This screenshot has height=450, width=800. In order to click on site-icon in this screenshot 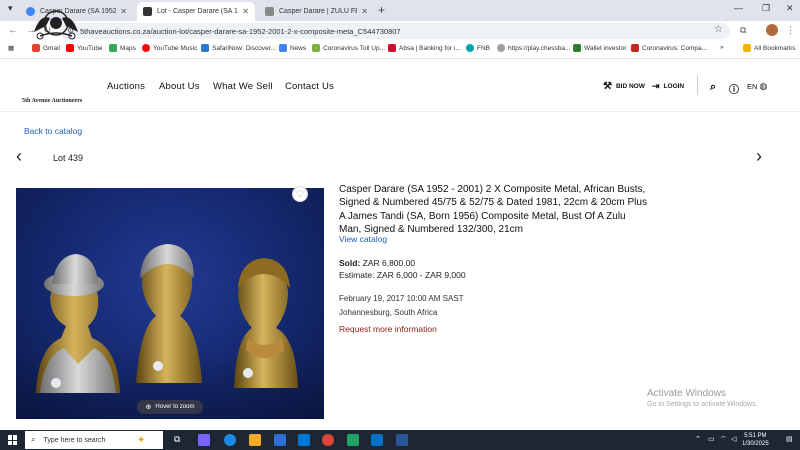, I will do `click(147, 11)`.